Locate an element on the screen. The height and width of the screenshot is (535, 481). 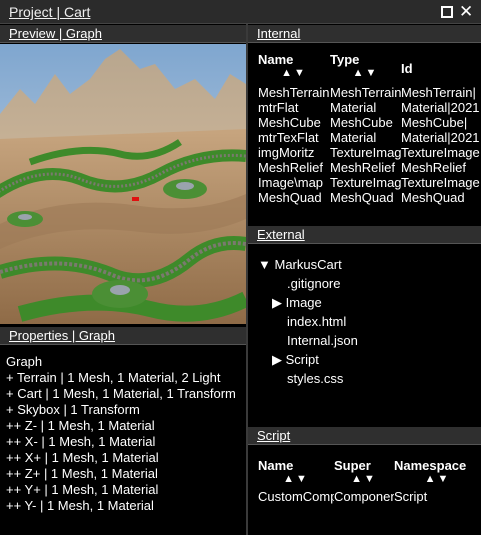
table-row: MeshQuad MeshQuad MeshQuad is located at coordinates (369, 197).